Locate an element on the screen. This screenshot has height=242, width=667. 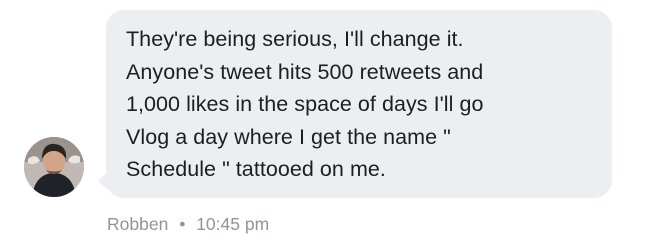
avatar-photo-icon is located at coordinates (54, 167).